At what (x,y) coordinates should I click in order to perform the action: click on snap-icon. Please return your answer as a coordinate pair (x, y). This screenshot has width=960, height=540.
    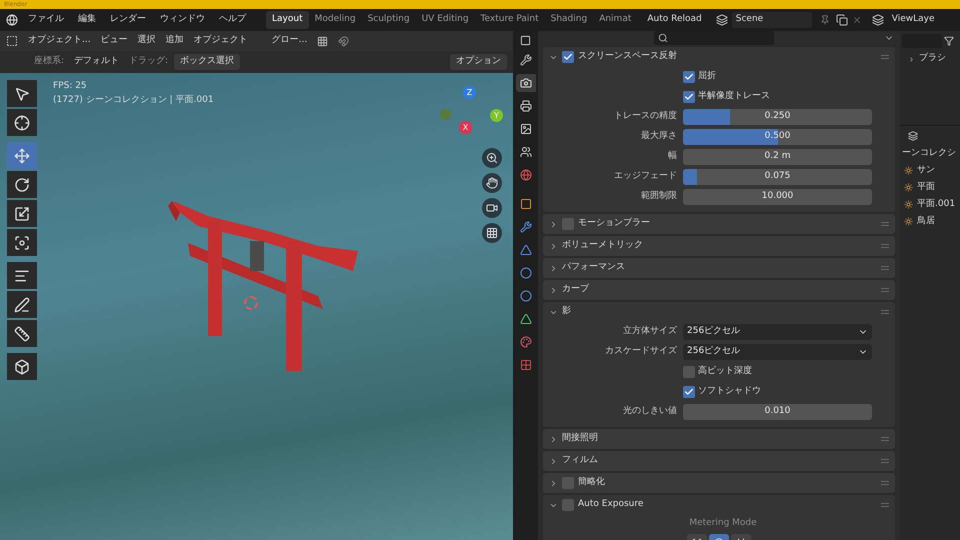
    Looking at the image, I should click on (344, 41).